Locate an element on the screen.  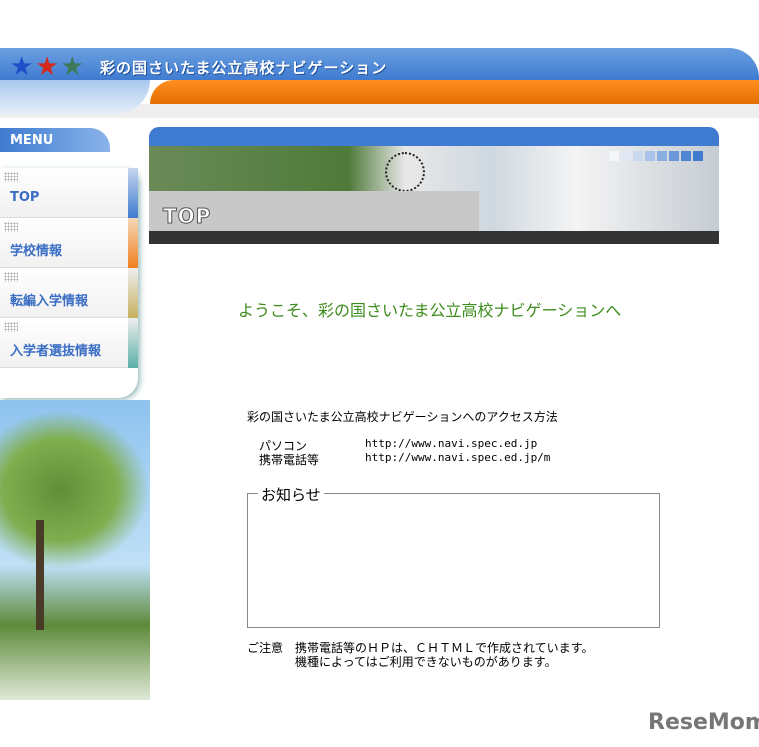
logo-stars: ★ ★ ★ is located at coordinates (47, 67).